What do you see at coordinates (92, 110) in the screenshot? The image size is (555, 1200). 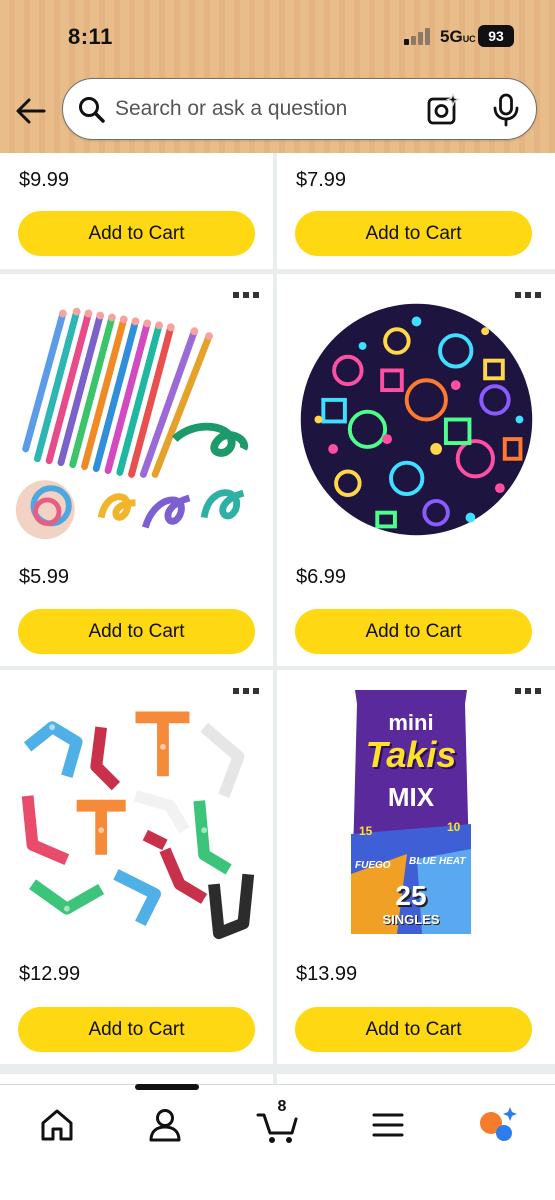 I see `search-icon` at bounding box center [92, 110].